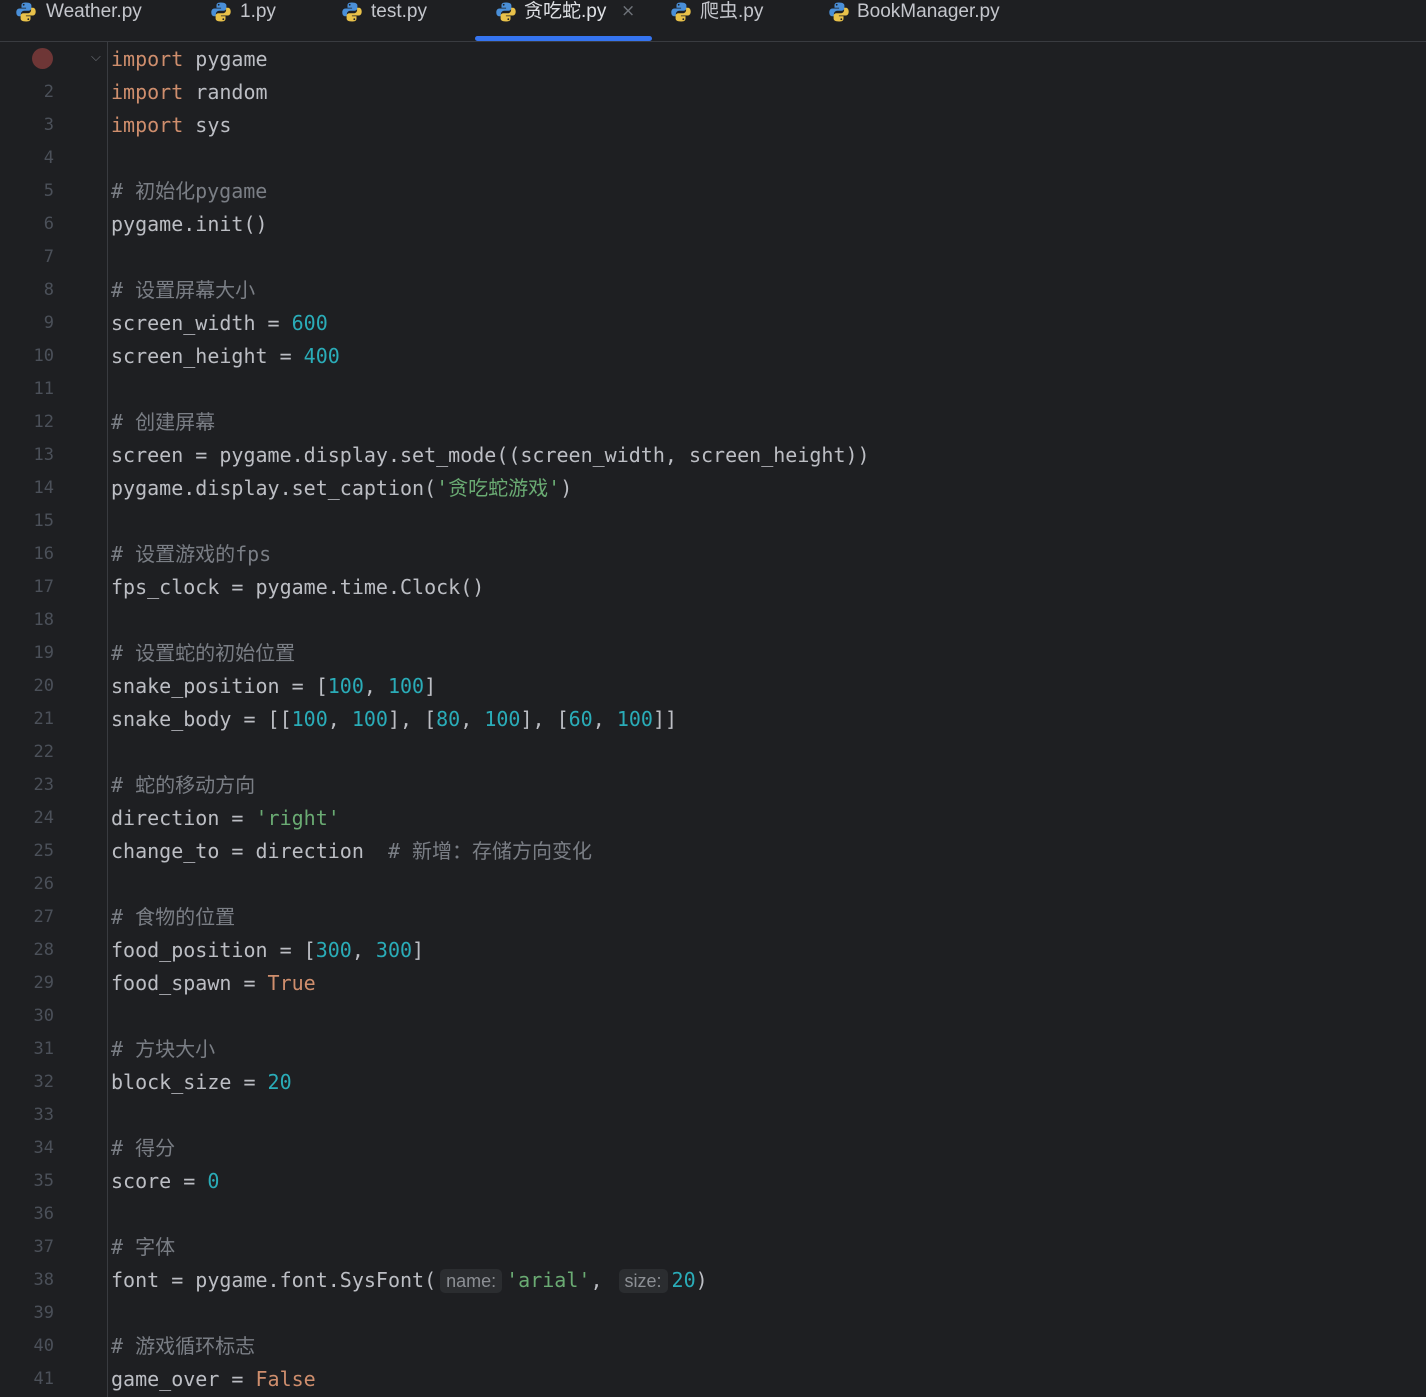 The height and width of the screenshot is (1397, 1426). I want to click on code-line: 25 change_to = direction # 新增：存储方向变化, so click(713, 851).